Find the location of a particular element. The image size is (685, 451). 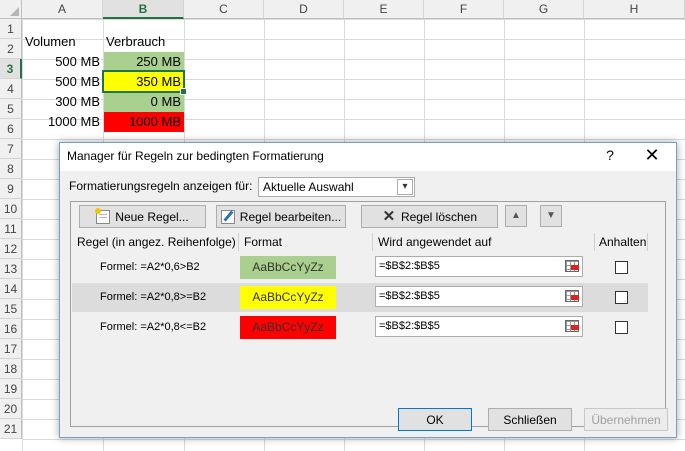

row-header-14: 14 is located at coordinates (11, 289).